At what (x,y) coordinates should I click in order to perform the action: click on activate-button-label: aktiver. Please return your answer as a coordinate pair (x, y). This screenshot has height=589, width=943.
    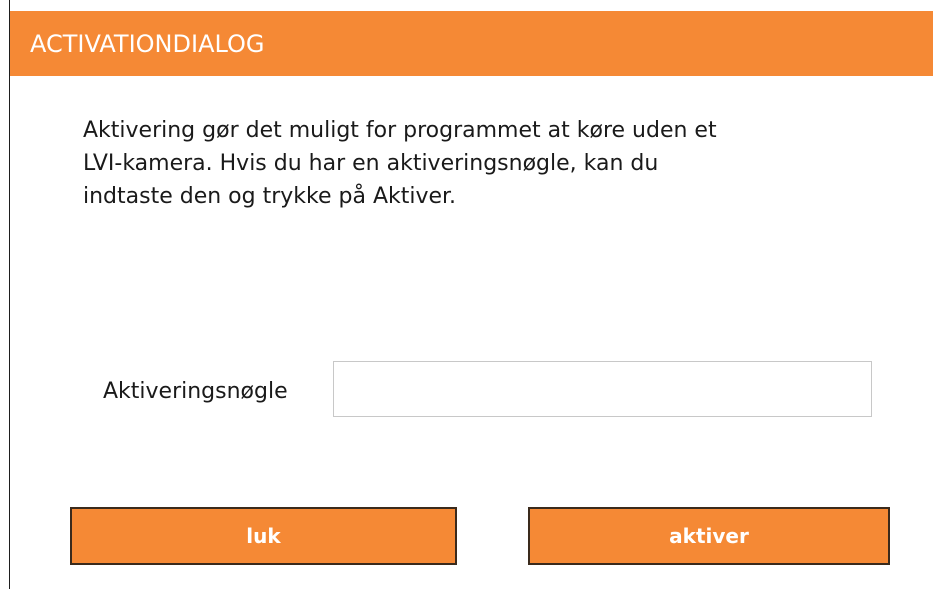
    Looking at the image, I should click on (709, 536).